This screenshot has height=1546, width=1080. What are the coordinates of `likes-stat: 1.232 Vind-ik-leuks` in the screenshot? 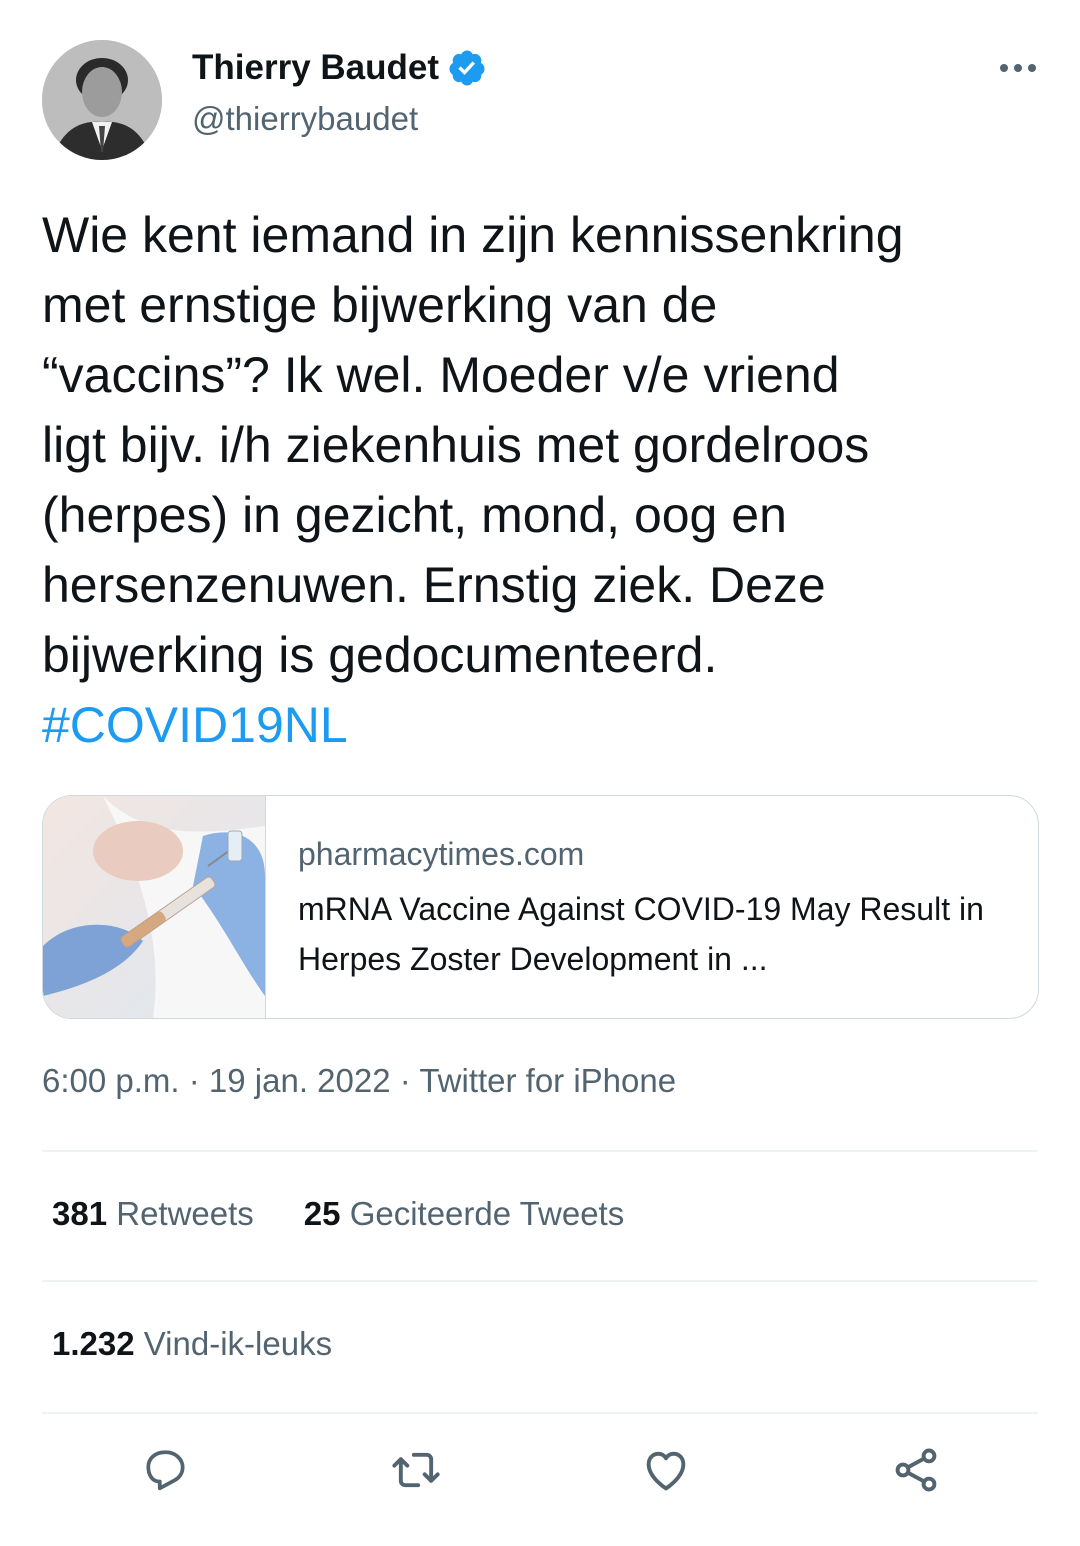 It's located at (192, 1344).